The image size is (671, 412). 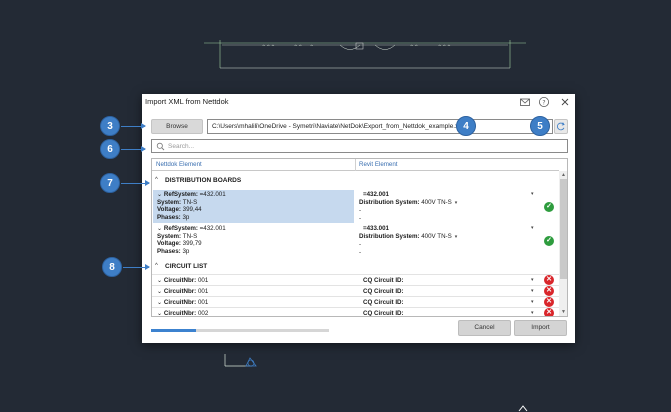 I want to click on scroll-up-icon: ▲, so click(x=563, y=175).